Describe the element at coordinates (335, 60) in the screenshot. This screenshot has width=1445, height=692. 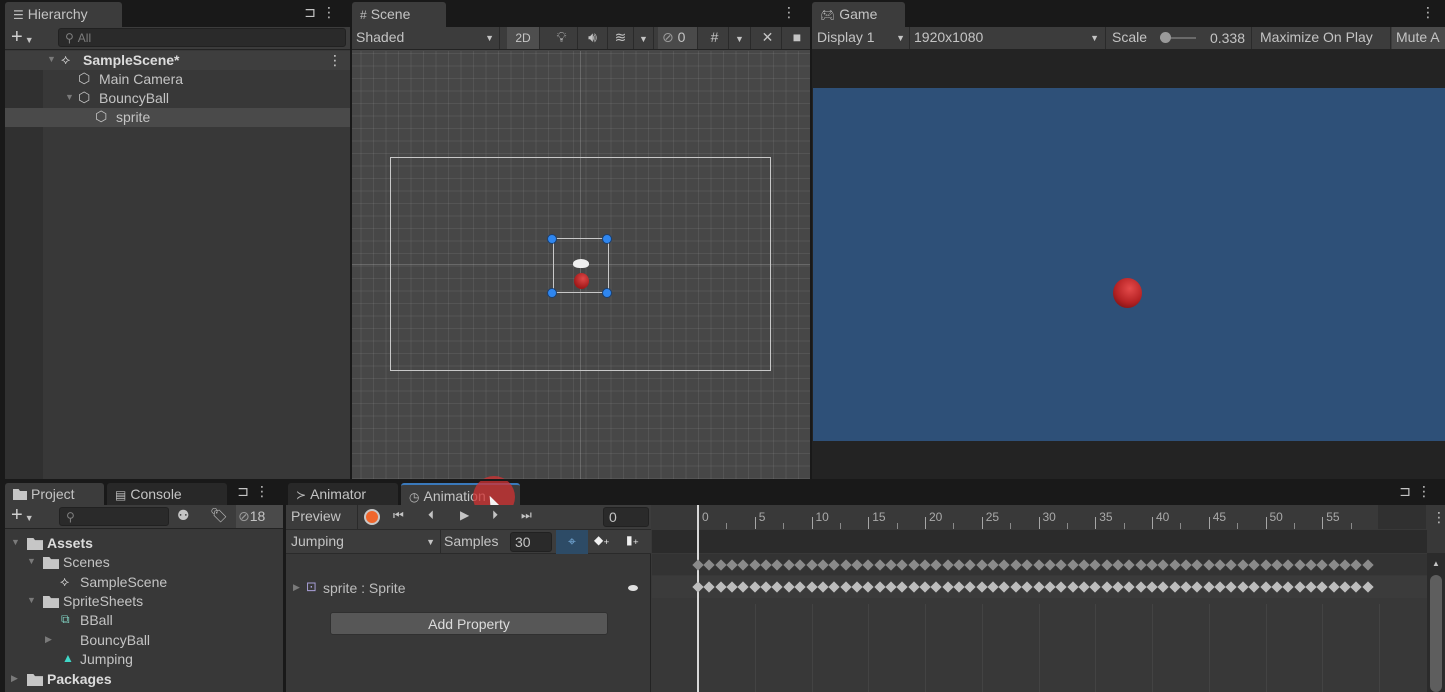
I see `scene-more-icon: ⋮` at that location.